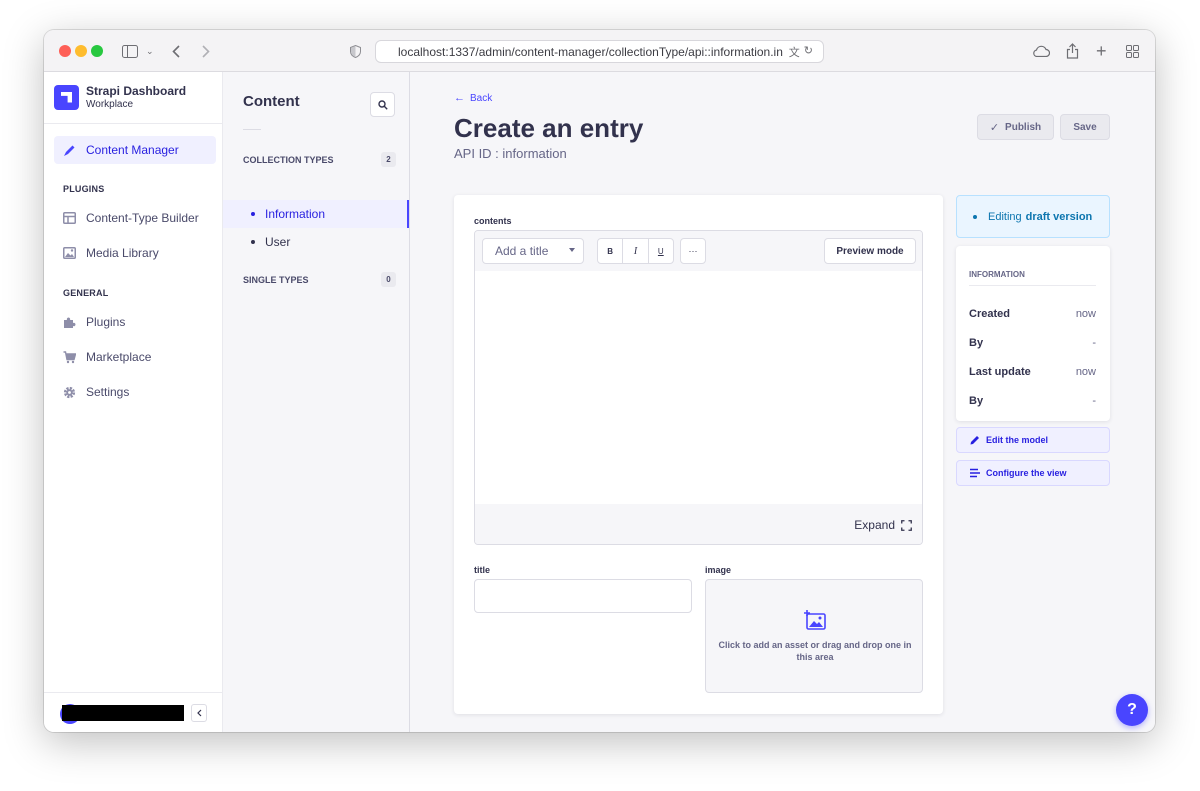  What do you see at coordinates (815, 620) in the screenshot?
I see `add-image-icon` at bounding box center [815, 620].